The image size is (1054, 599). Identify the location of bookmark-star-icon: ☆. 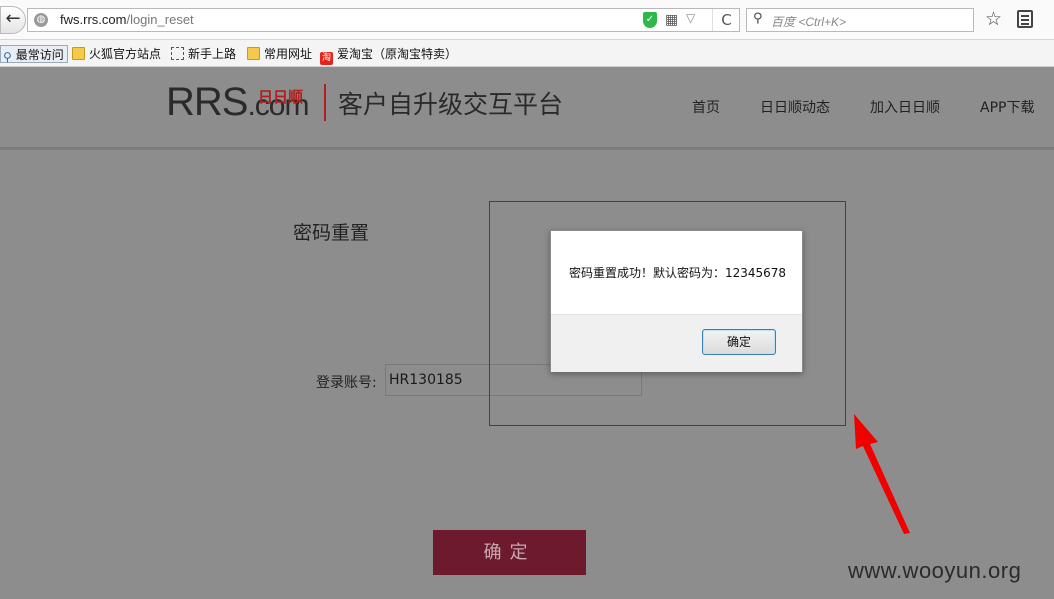
(993, 19).